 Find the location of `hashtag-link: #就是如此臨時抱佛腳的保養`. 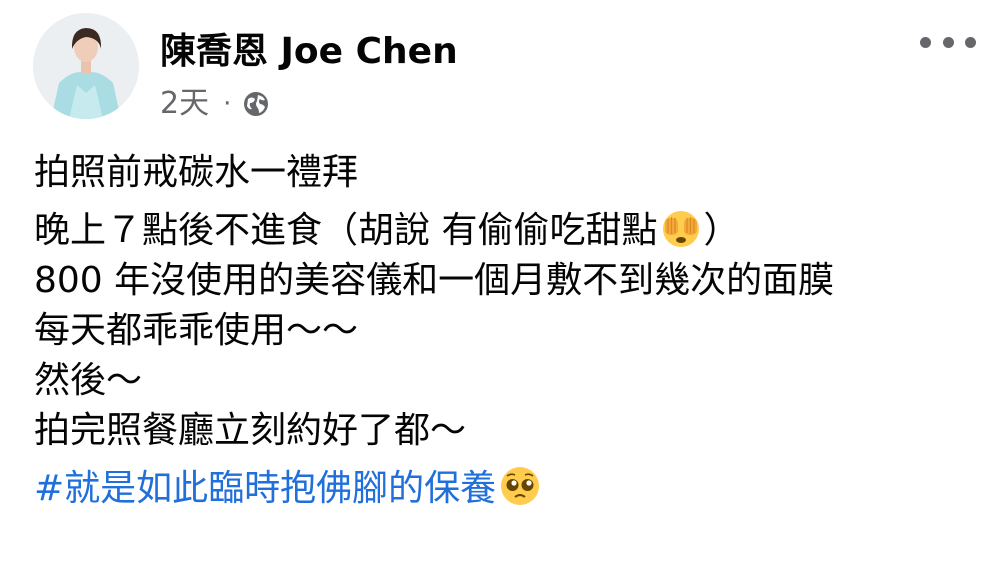

hashtag-link: #就是如此臨時抱佛腳的保養 is located at coordinates (265, 488).